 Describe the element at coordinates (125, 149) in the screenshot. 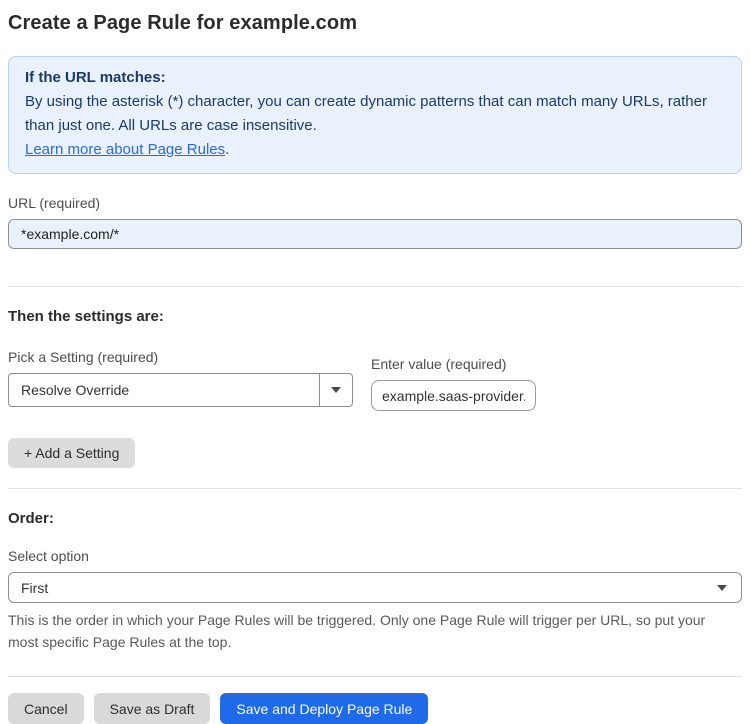

I see `learn-more-link: Learn more about Page Rules` at that location.